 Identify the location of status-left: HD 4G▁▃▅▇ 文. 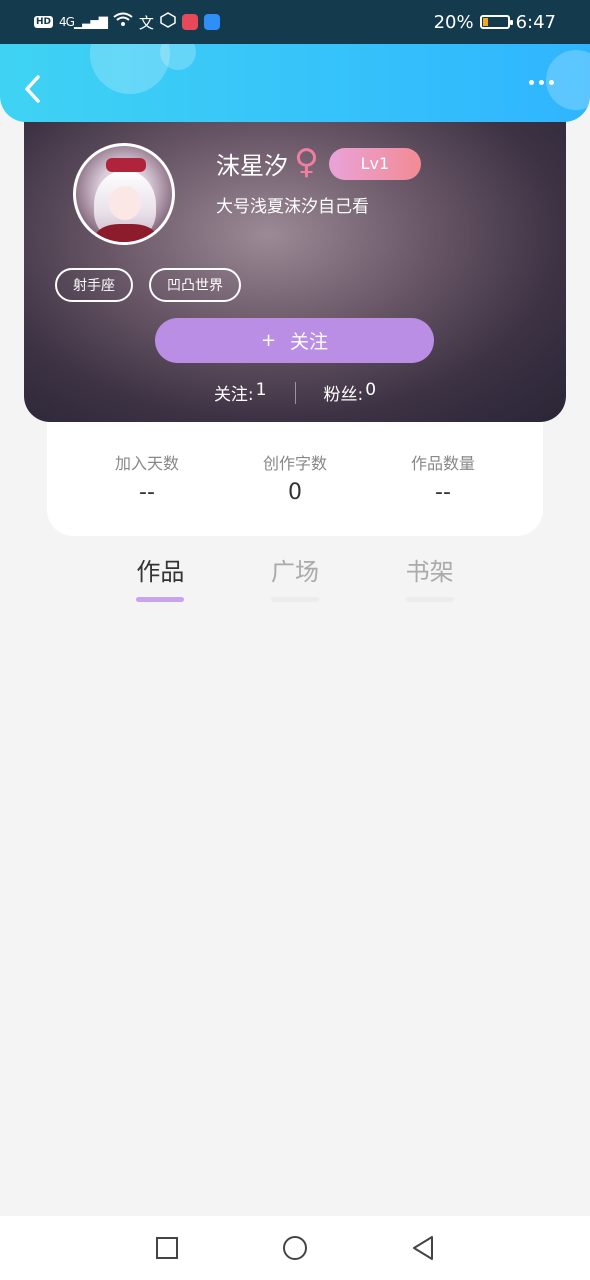
(127, 22).